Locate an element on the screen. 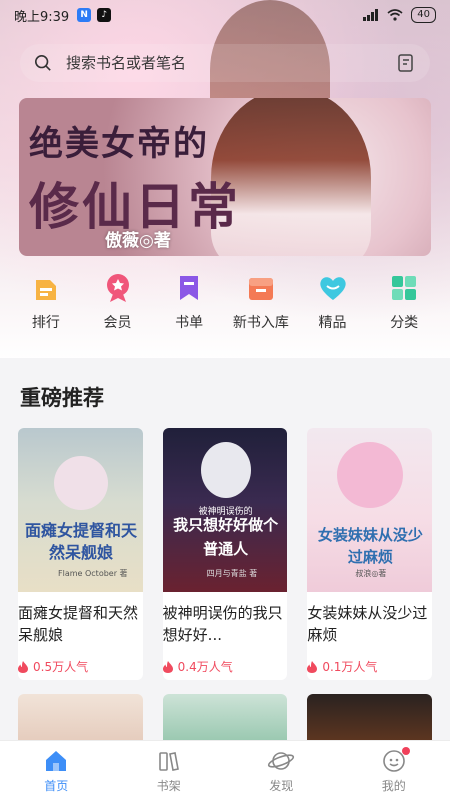 The width and height of the screenshot is (450, 800). notification-badge is located at coordinates (405, 751).